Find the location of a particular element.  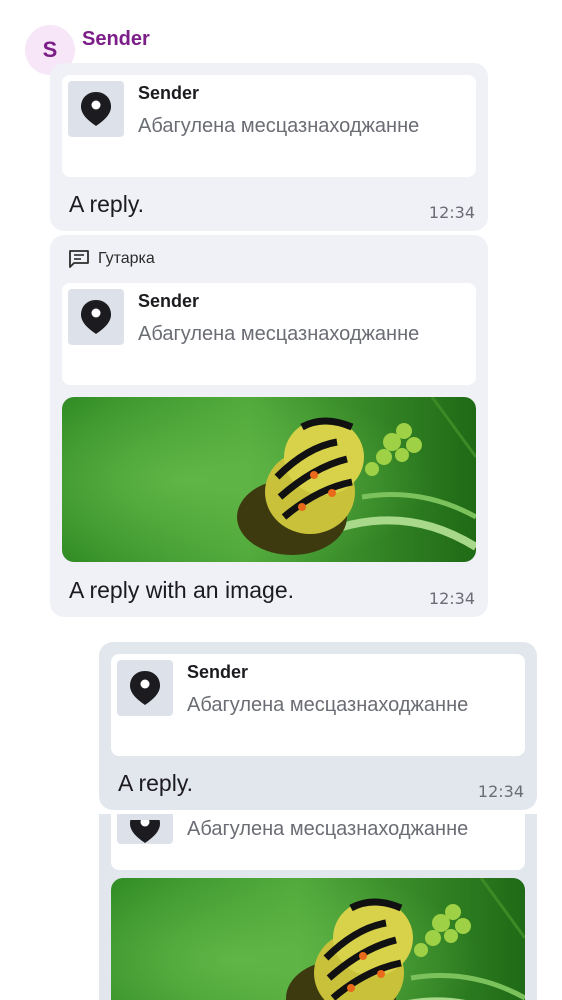

thread-link: Гутарка is located at coordinates (111, 259).